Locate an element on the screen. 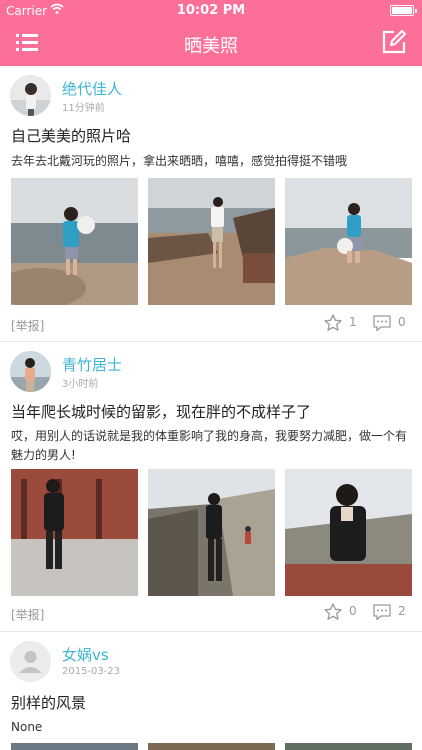 This screenshot has height=750, width=422. post-time: 11分钟前 is located at coordinates (83, 108).